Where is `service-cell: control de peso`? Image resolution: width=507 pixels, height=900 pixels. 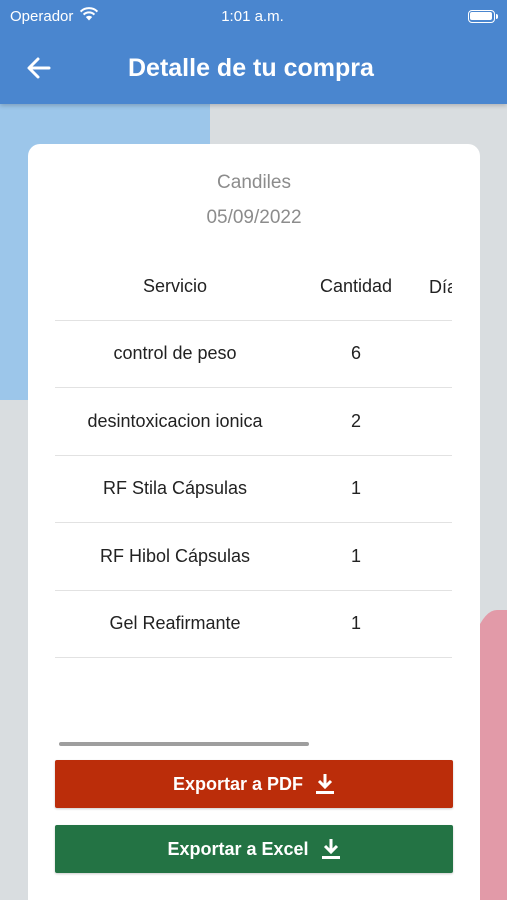
service-cell: control de peso is located at coordinates (175, 354).